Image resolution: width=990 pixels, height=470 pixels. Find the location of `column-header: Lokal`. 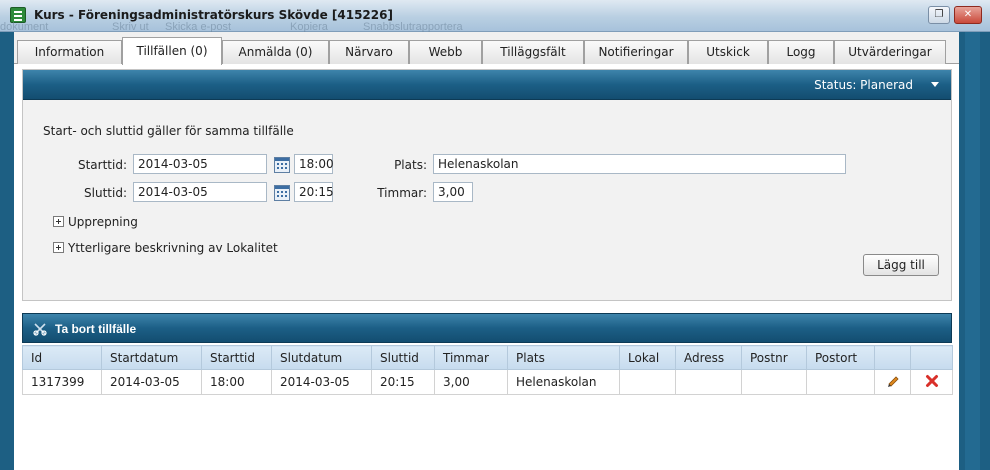

column-header: Lokal is located at coordinates (647, 357).